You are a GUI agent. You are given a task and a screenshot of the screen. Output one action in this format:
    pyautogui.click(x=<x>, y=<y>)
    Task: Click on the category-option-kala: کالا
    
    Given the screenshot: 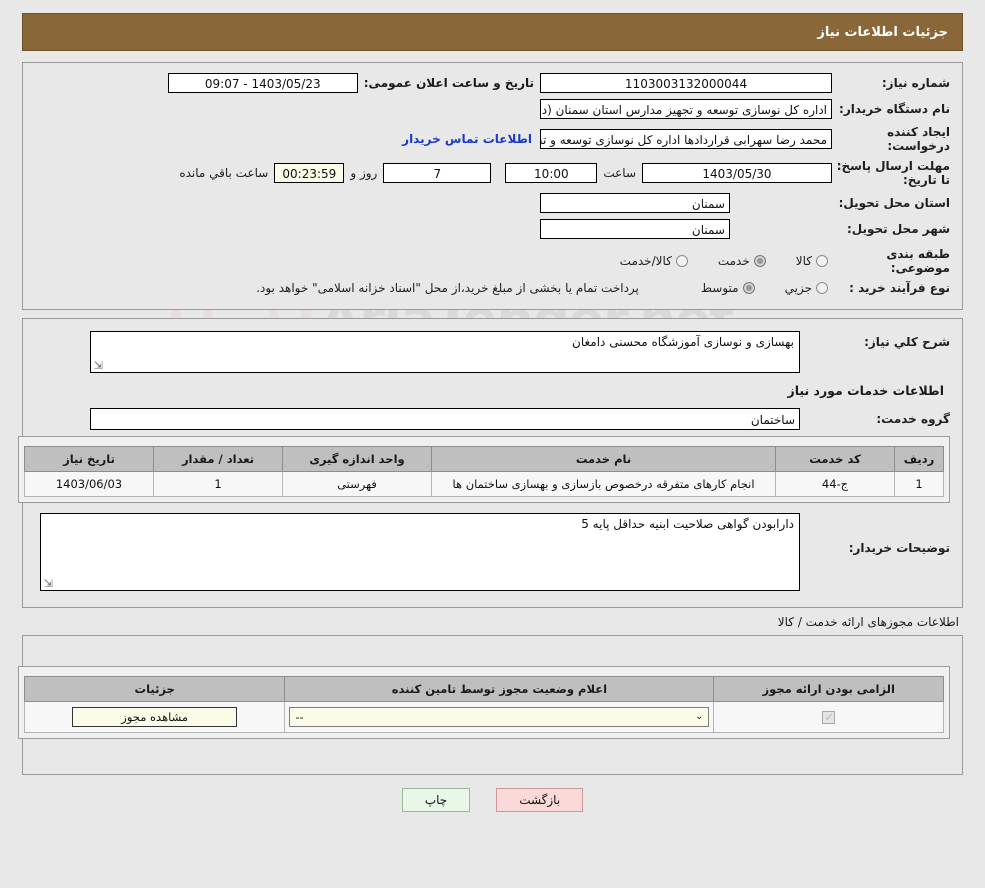 What is the action you would take?
    pyautogui.click(x=814, y=261)
    